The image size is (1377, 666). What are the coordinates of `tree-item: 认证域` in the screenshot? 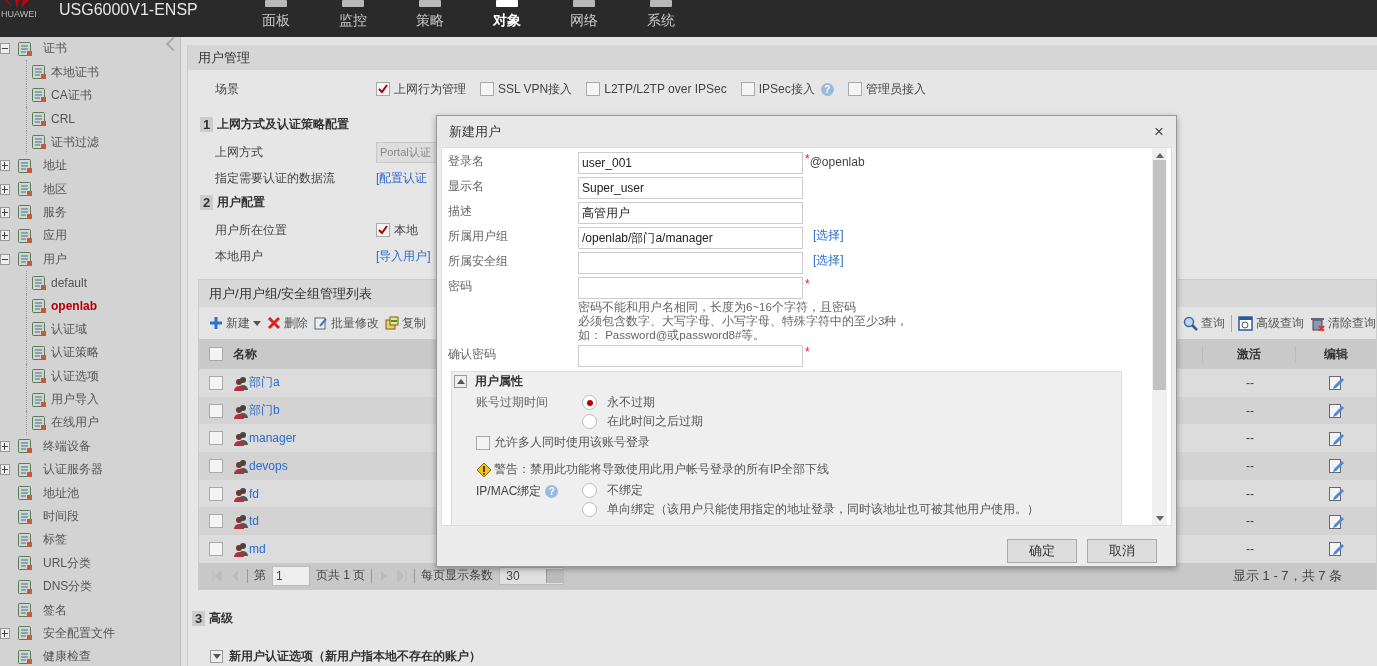 It's located at (69, 329).